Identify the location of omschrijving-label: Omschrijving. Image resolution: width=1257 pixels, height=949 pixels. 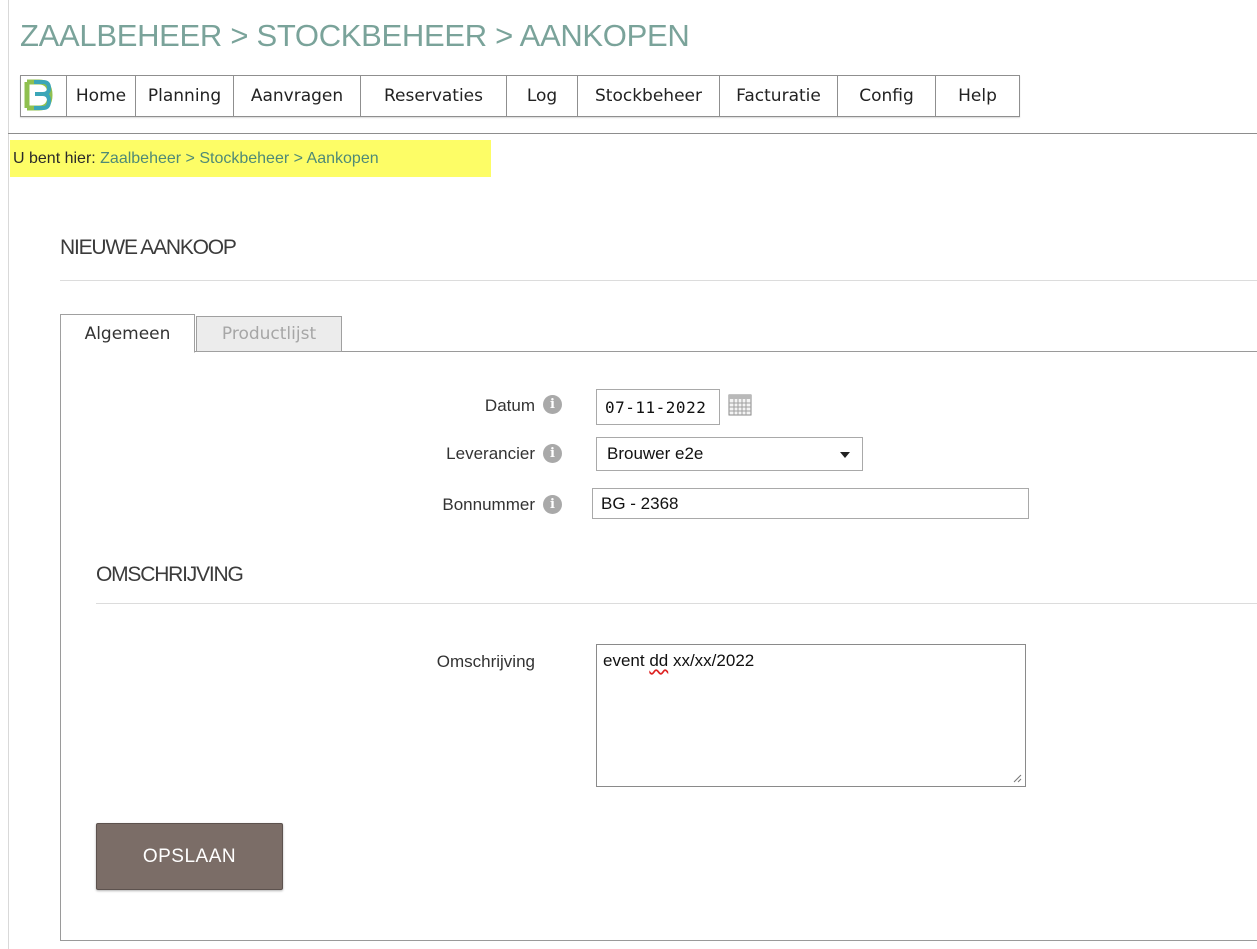
(485, 661).